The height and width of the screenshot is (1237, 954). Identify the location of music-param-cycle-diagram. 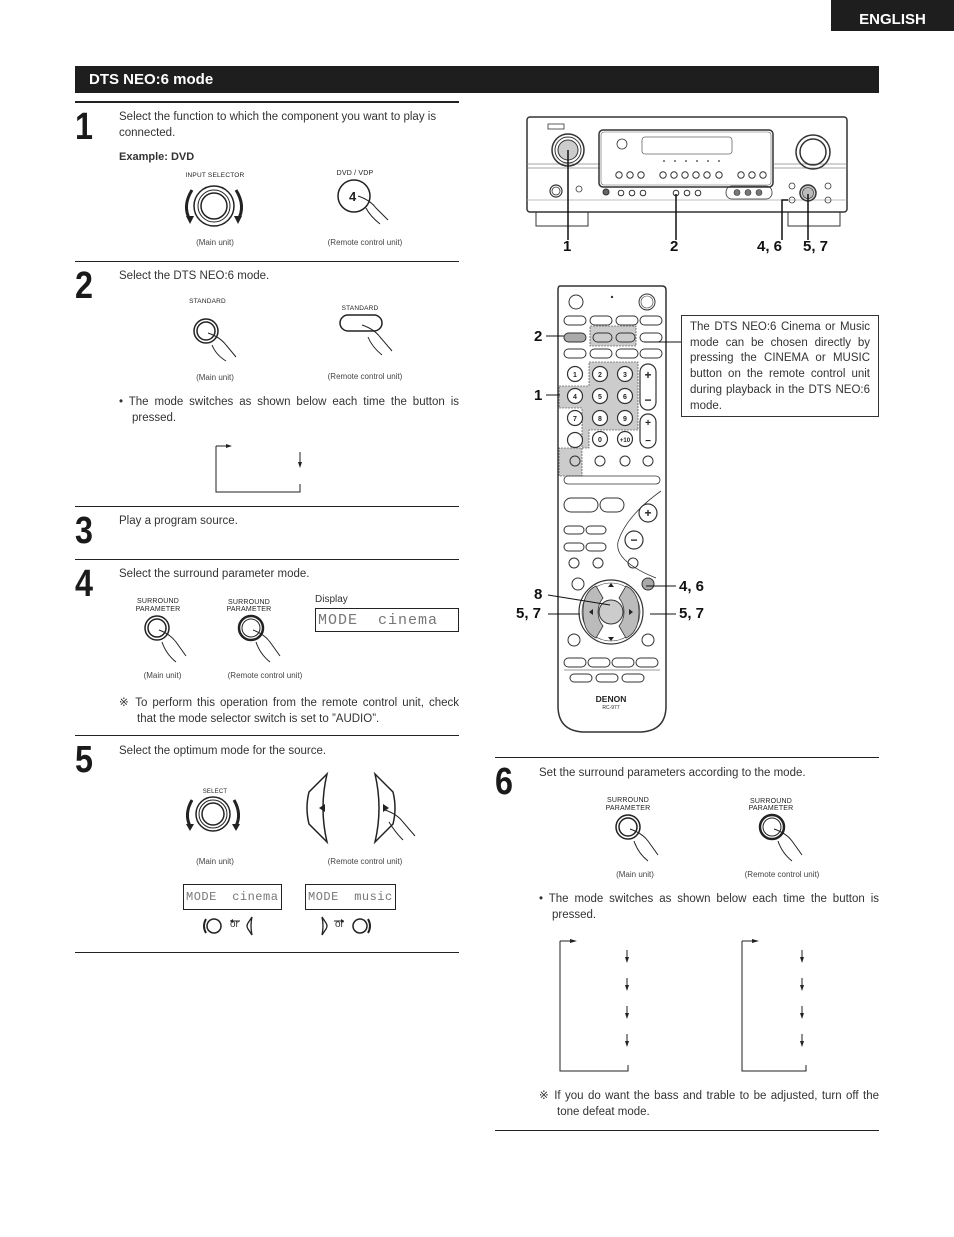
(774, 1005).